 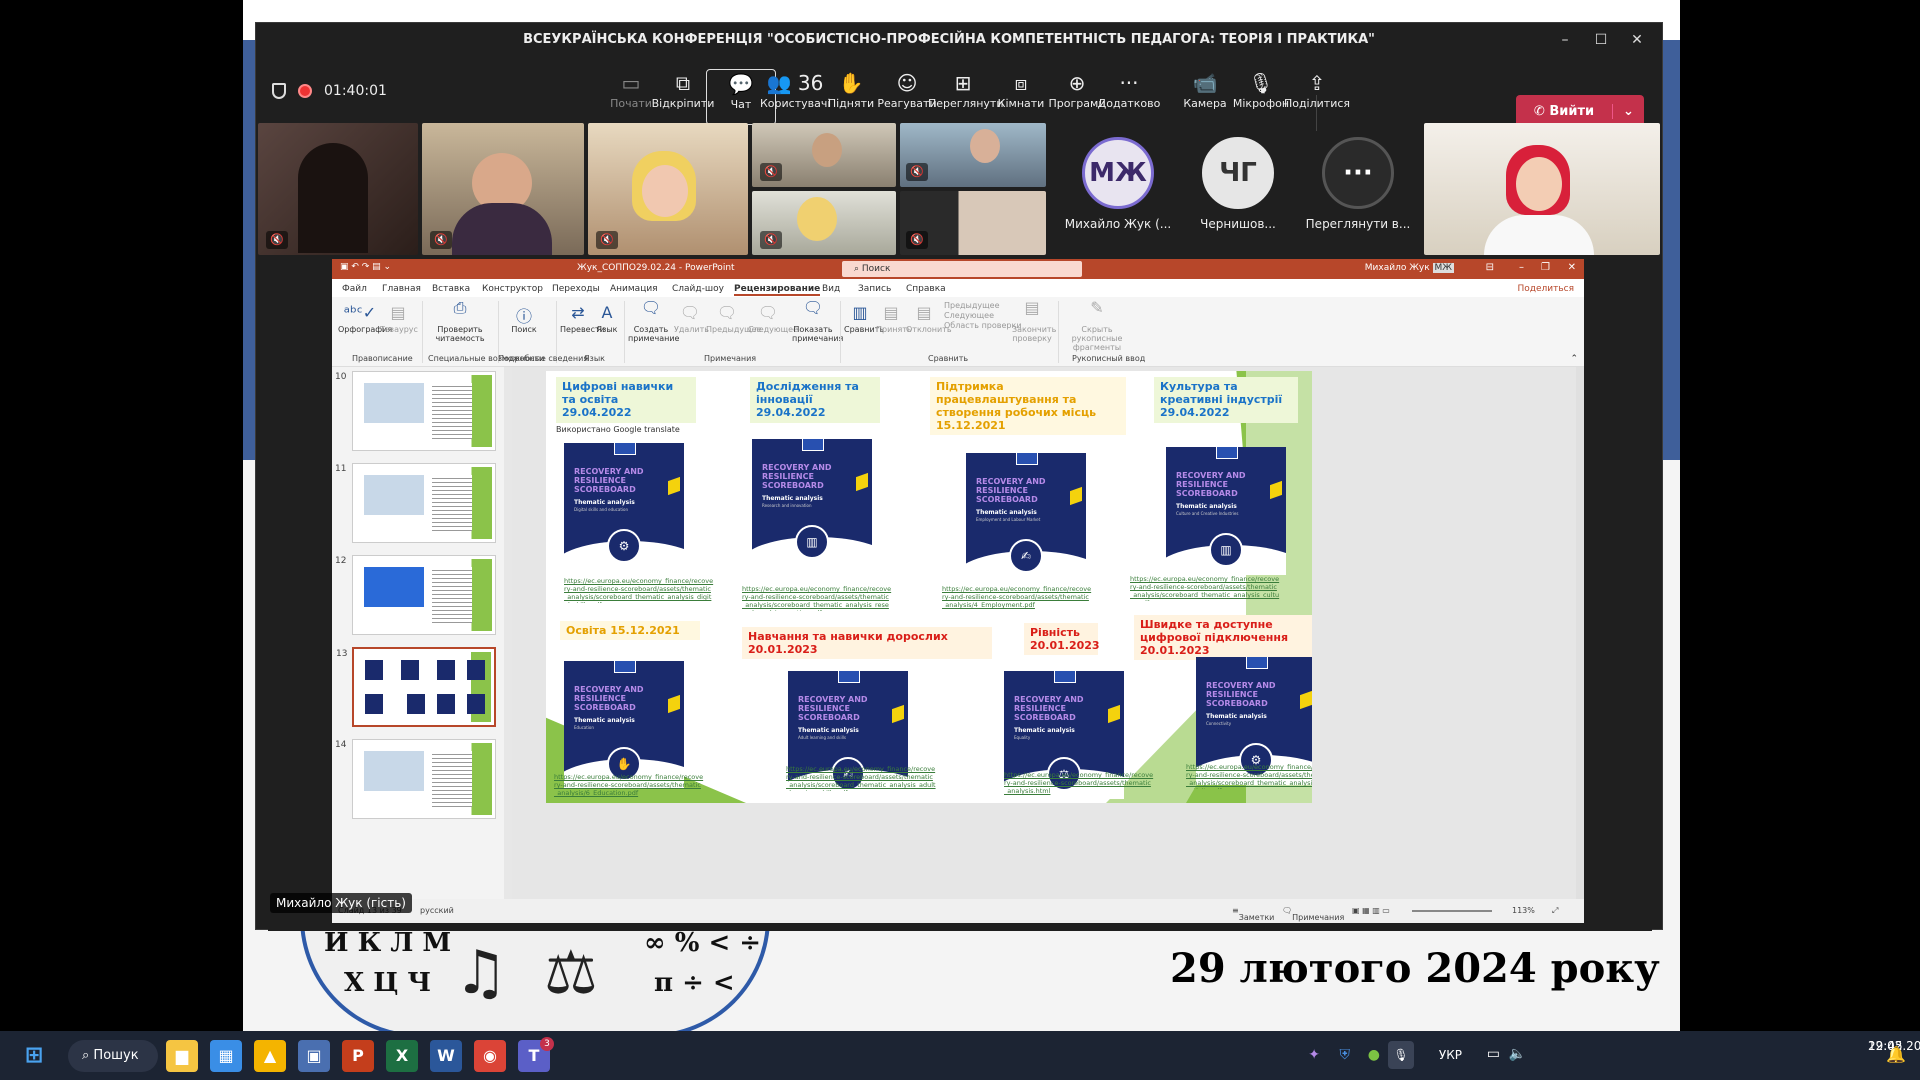 I want to click on save-icon: ▣, so click(x=314, y=1056).